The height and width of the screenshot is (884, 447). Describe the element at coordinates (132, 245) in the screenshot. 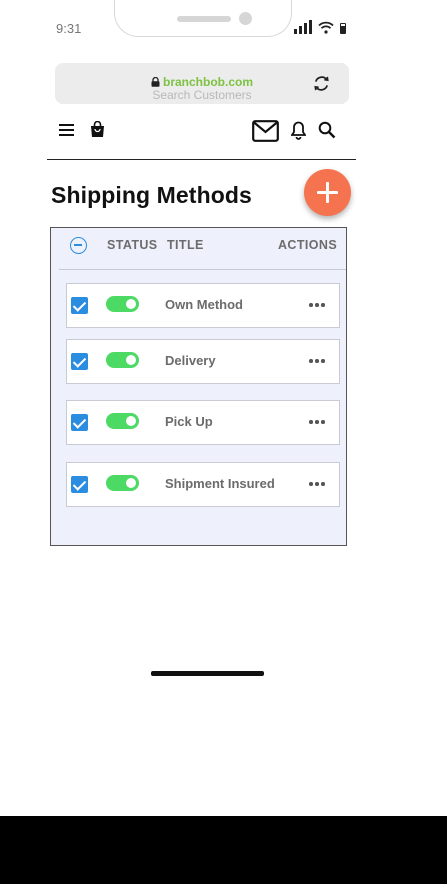

I see `header-status: STATUS` at that location.